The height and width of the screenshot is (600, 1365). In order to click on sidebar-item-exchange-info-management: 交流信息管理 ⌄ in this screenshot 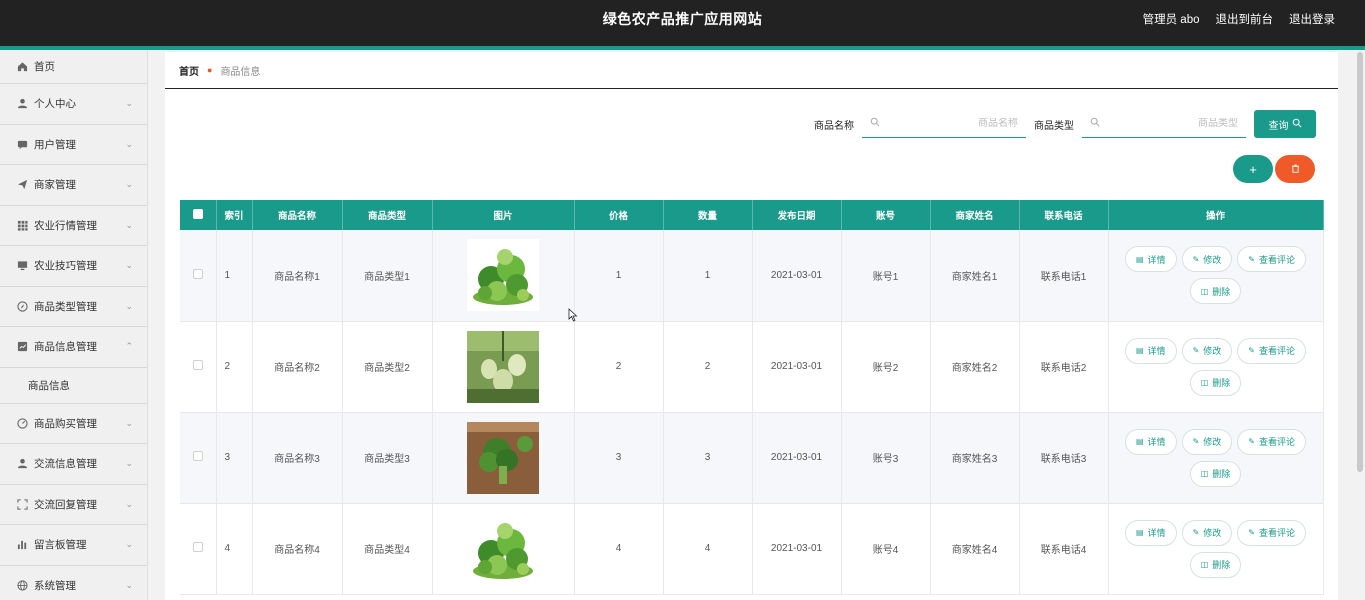, I will do `click(73, 464)`.